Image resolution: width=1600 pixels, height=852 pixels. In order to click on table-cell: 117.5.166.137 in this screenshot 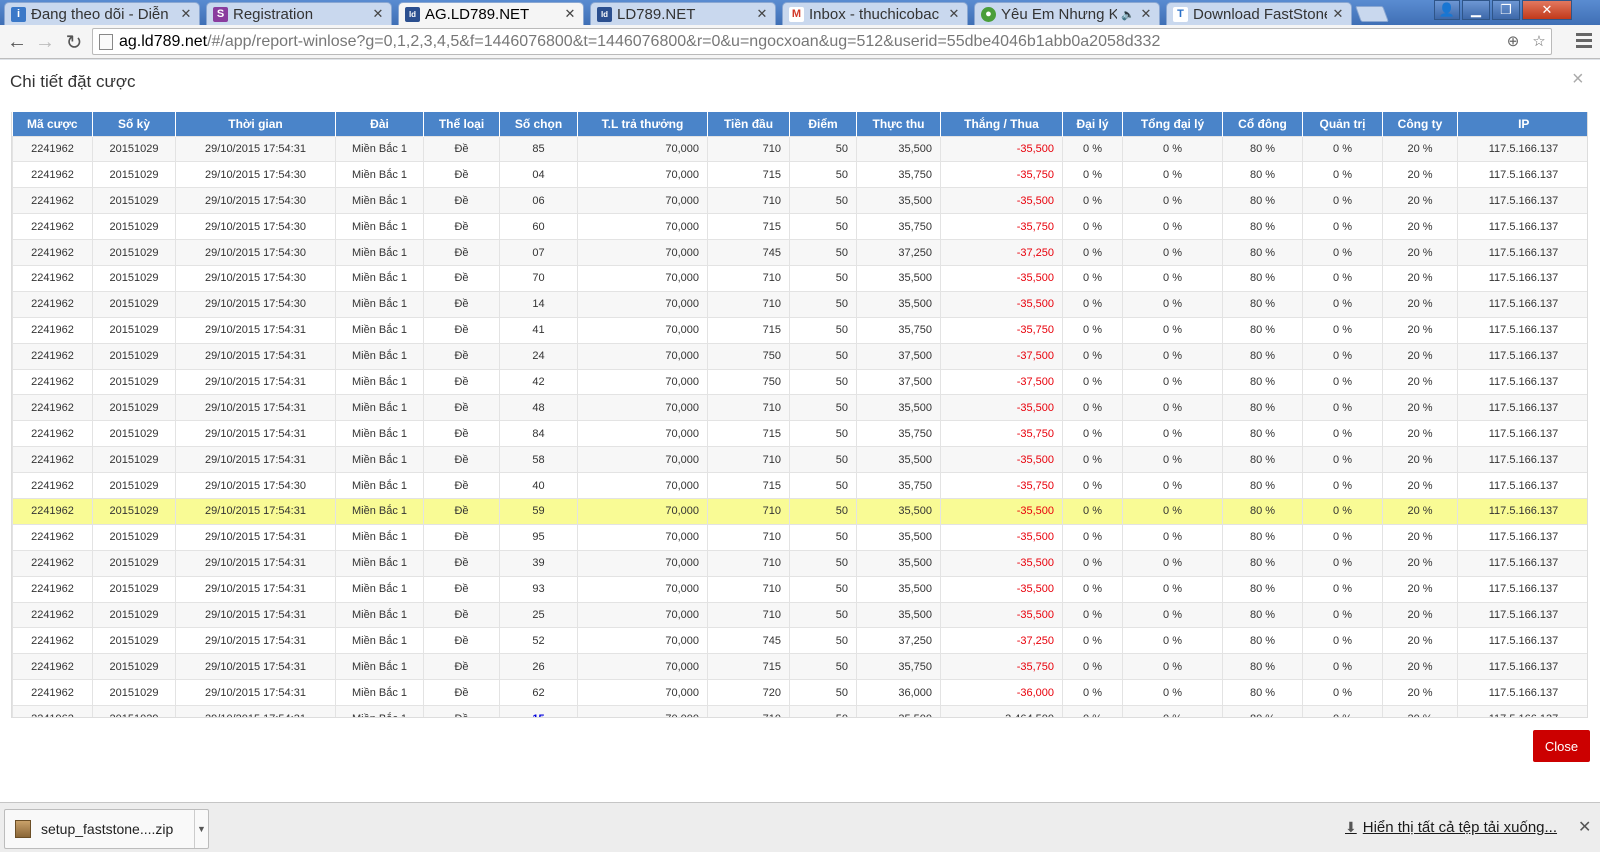, I will do `click(1522, 201)`.